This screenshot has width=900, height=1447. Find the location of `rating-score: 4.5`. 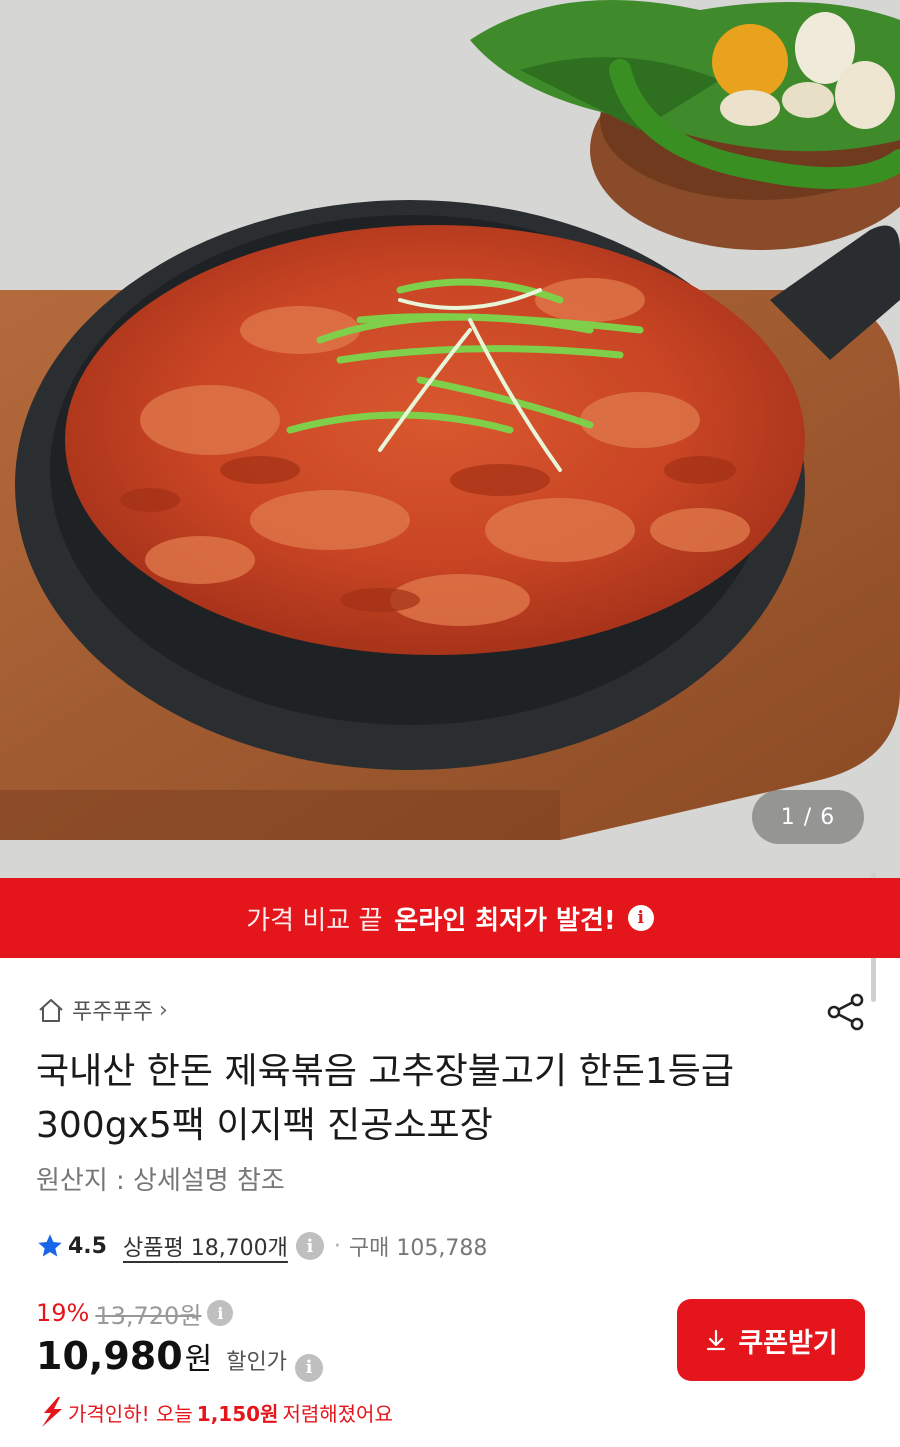

rating-score: 4.5 is located at coordinates (87, 1246).